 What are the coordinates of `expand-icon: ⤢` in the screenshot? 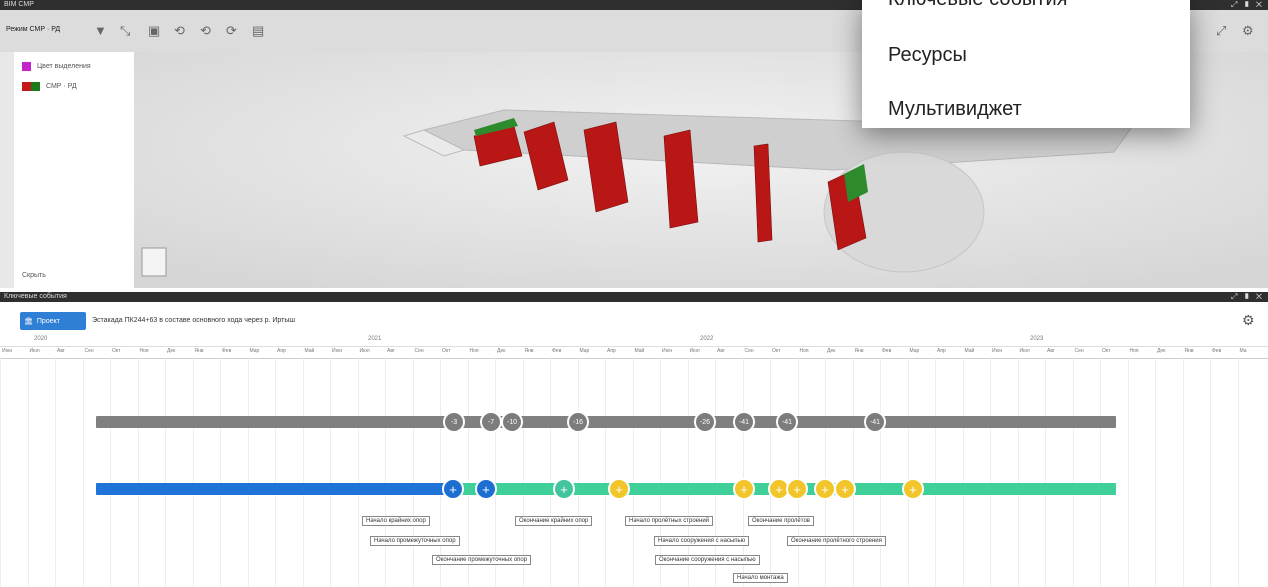 It's located at (1221, 31).